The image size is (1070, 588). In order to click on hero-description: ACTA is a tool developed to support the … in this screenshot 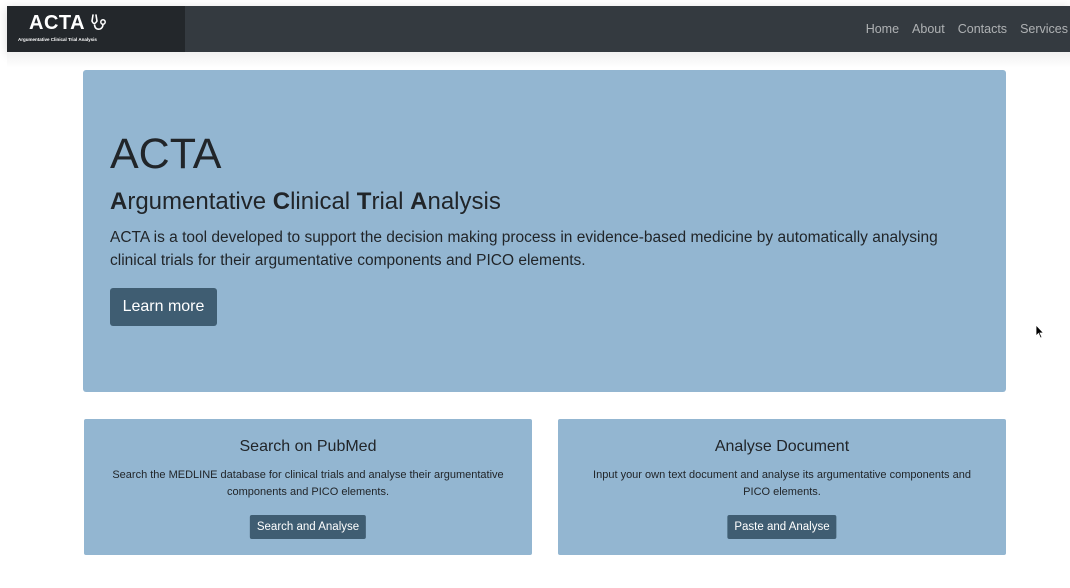, I will do `click(524, 249)`.